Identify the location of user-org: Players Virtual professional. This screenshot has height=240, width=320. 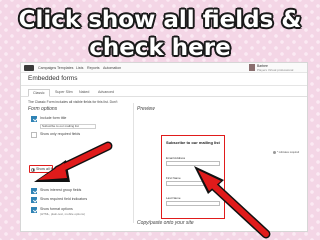
(275, 70).